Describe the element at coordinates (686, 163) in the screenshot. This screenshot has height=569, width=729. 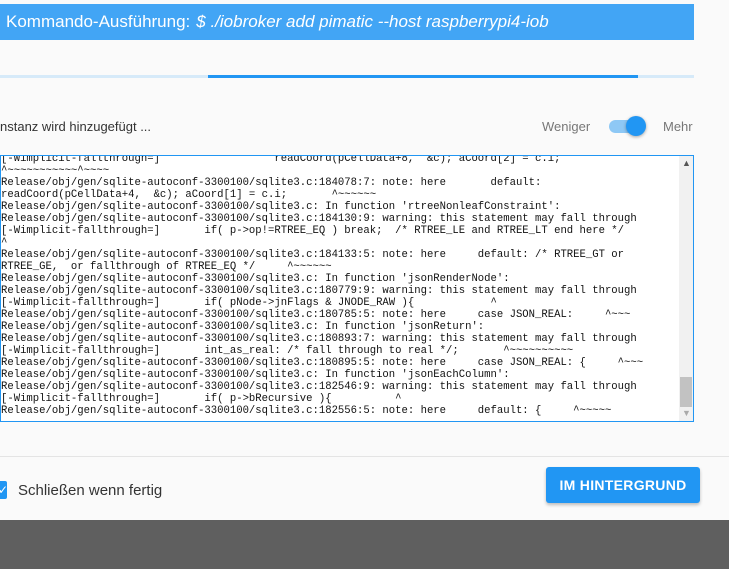
I see `scroll-up-arrow-icon: ▲` at that location.